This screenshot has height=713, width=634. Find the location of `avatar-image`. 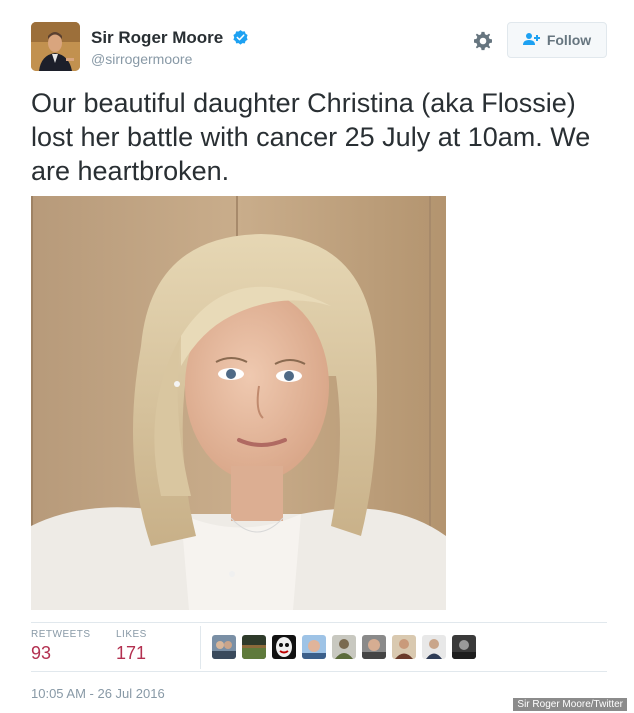

avatar-image is located at coordinates (55, 46).